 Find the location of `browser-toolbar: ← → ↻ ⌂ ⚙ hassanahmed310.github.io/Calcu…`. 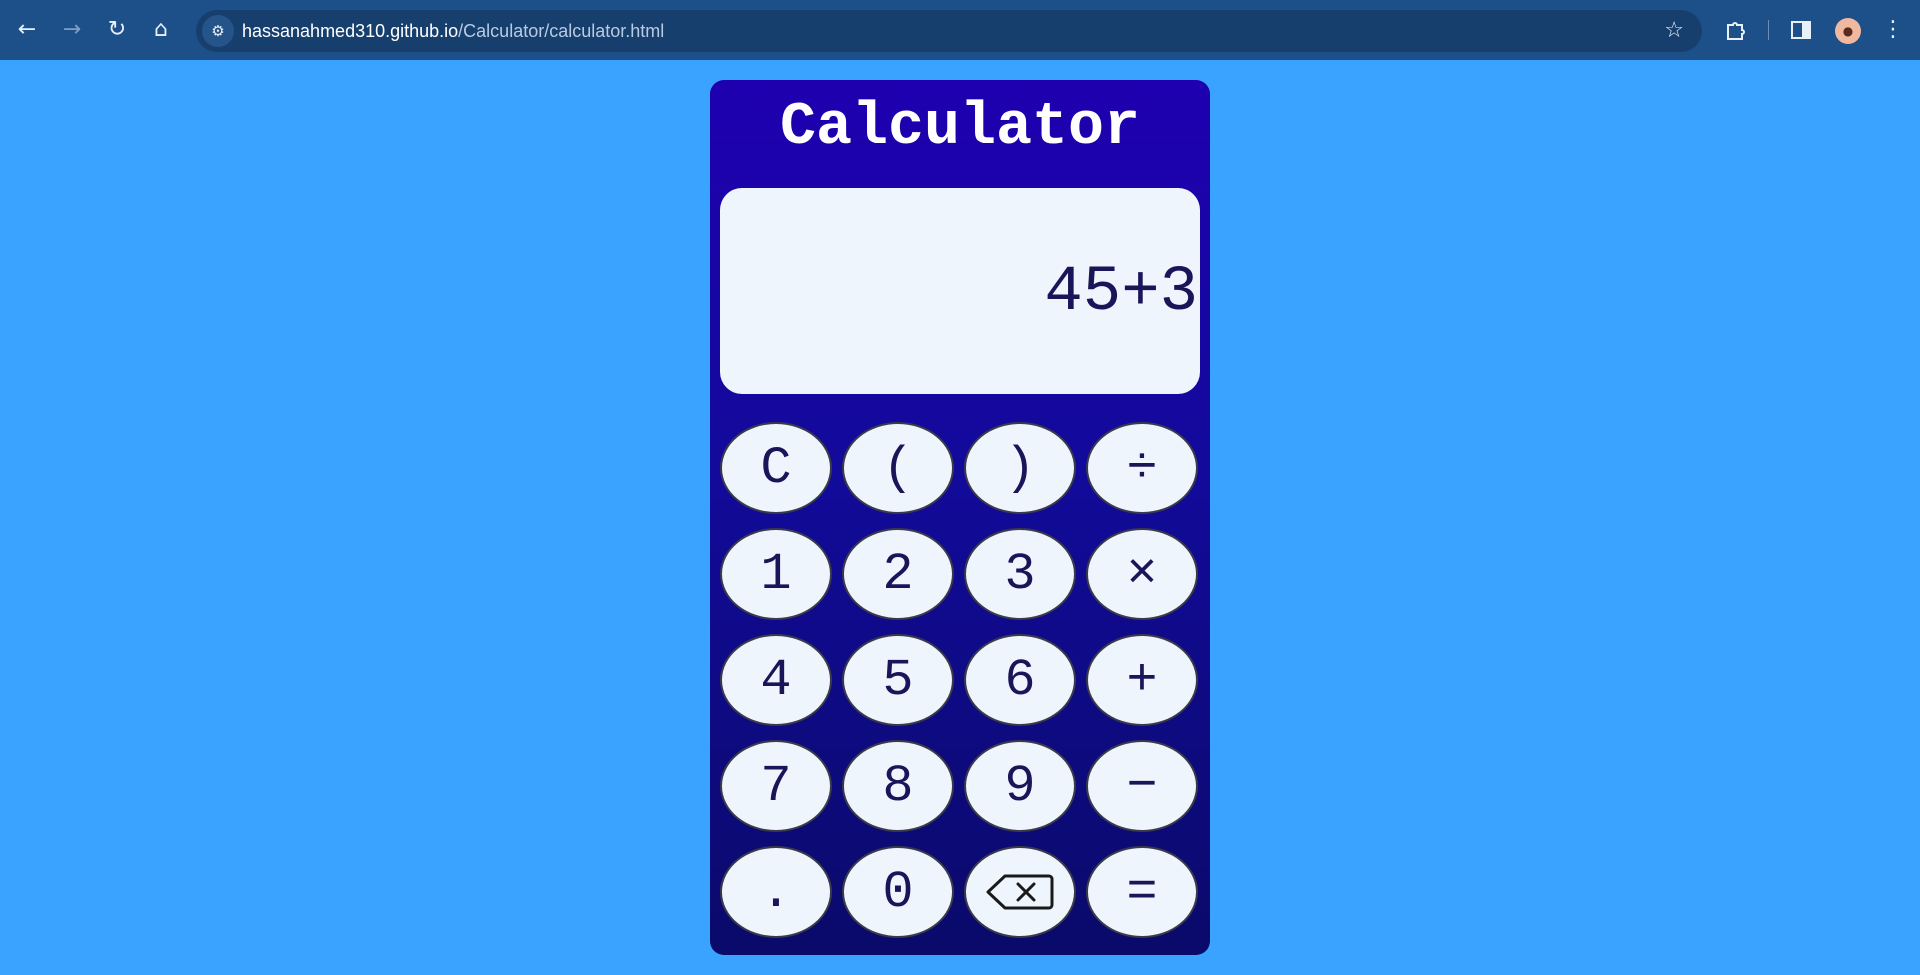

browser-toolbar: ← → ↻ ⌂ ⚙ hassanahmed310.github.io/Calcu… is located at coordinates (960, 30).